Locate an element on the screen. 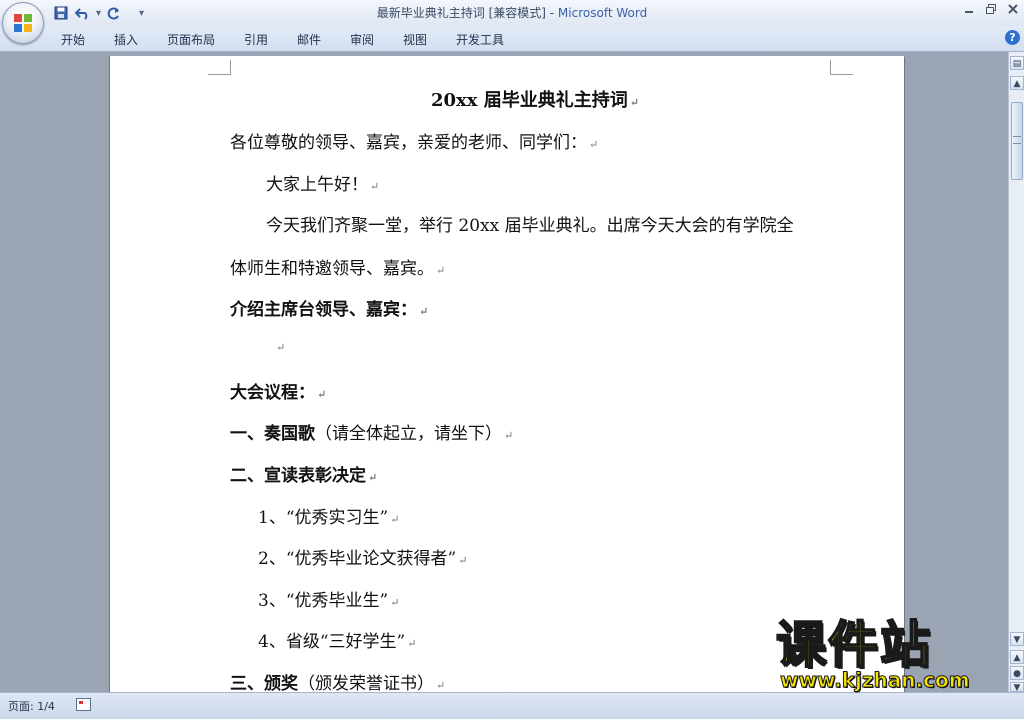 This screenshot has width=1024, height=719. help-icon: ? is located at coordinates (1012, 37).